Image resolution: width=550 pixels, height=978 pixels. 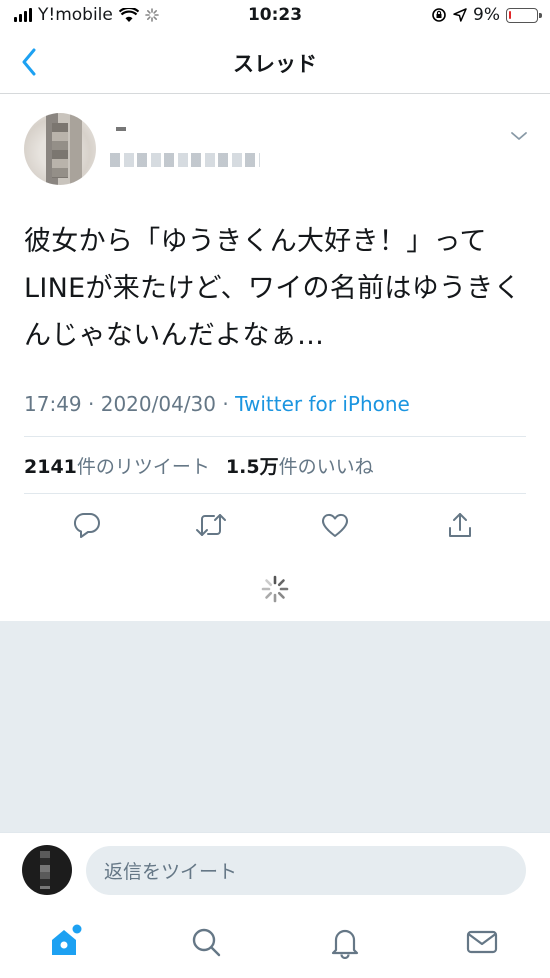 I want to click on home-icon, so click(x=67, y=939).